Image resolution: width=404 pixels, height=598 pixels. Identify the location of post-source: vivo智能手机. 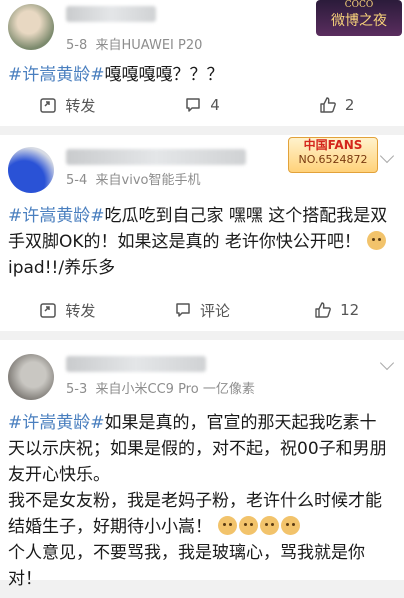
(161, 180).